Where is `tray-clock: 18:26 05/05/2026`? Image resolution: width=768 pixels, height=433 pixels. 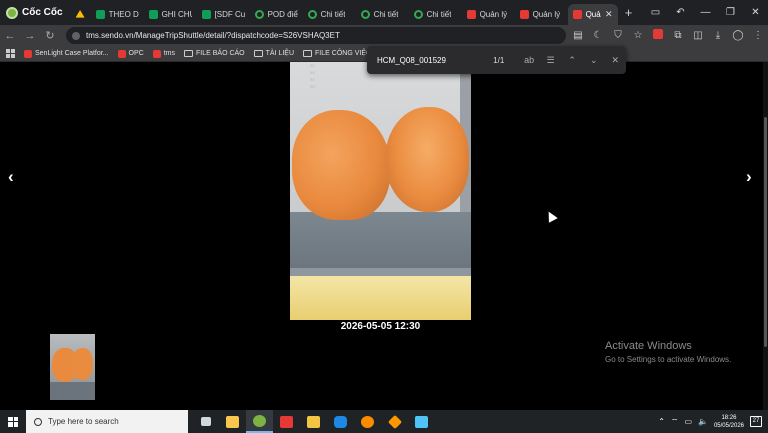
tray-clock: 18:26 05/05/2026 is located at coordinates (729, 422).